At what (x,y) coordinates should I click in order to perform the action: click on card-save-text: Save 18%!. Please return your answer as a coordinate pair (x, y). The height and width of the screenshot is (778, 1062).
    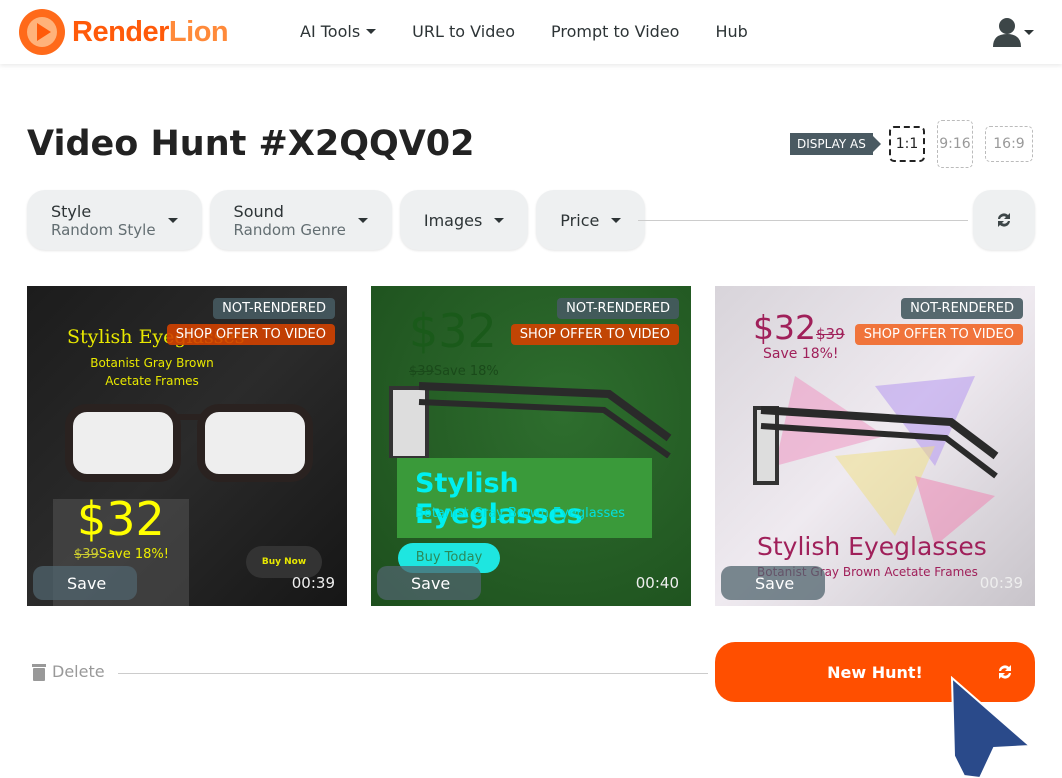
    Looking at the image, I should click on (801, 354).